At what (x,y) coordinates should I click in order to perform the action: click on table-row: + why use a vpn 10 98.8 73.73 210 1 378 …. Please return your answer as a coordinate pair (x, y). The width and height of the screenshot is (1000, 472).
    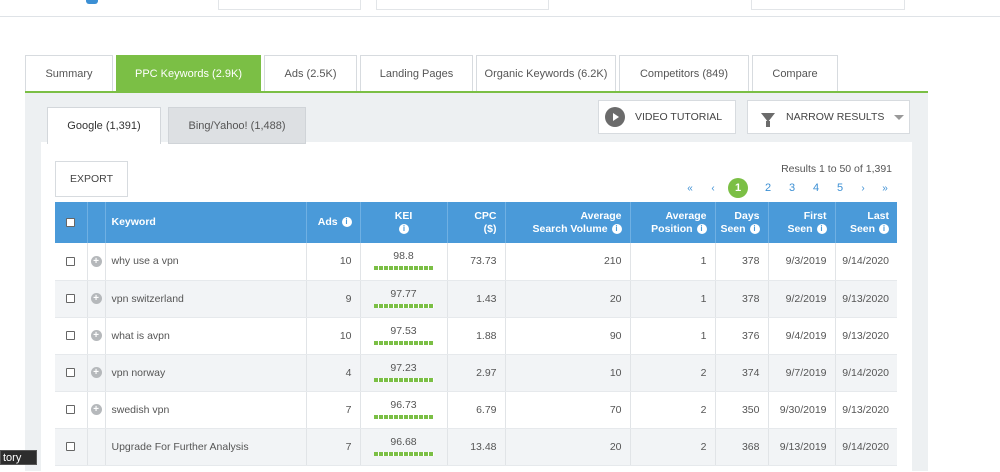
    Looking at the image, I should click on (476, 262).